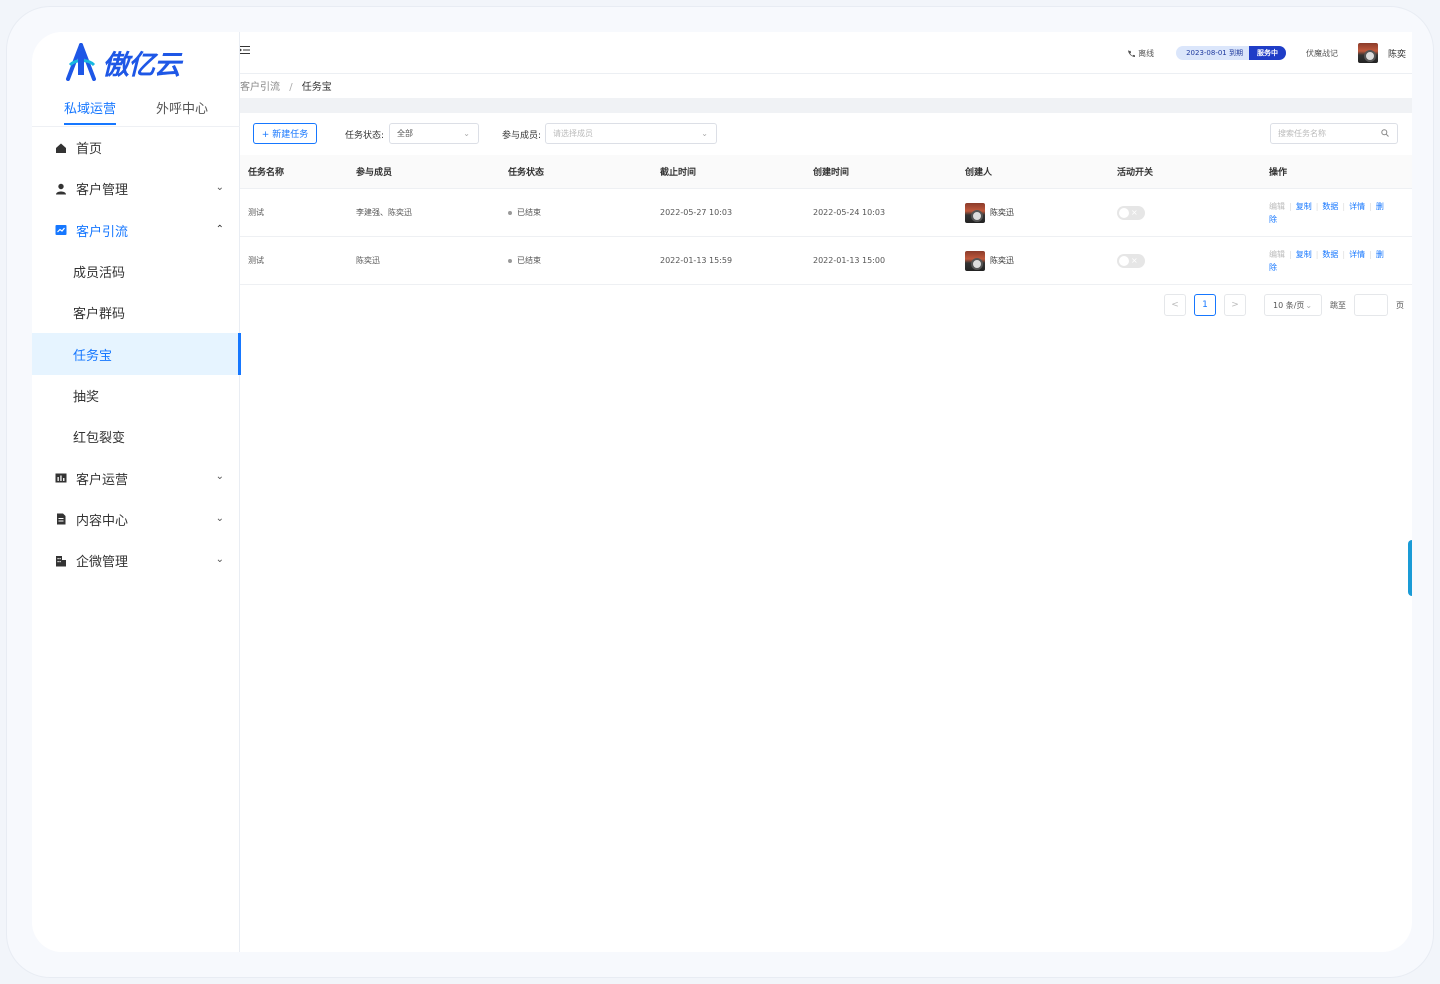  Describe the element at coordinates (102, 521) in the screenshot. I see `menu-label: 内容中心` at that location.